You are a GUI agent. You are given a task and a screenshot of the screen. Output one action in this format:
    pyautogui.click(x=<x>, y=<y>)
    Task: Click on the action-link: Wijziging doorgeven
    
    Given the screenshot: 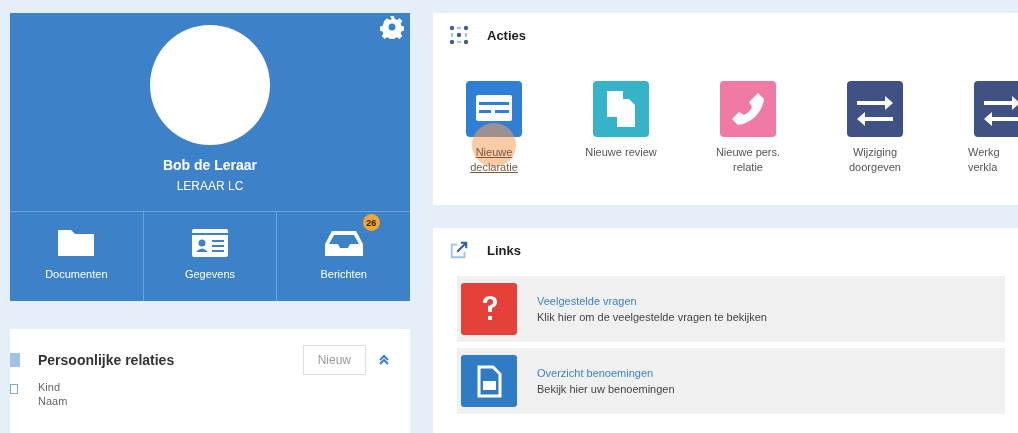 What is the action you would take?
    pyautogui.click(x=875, y=160)
    